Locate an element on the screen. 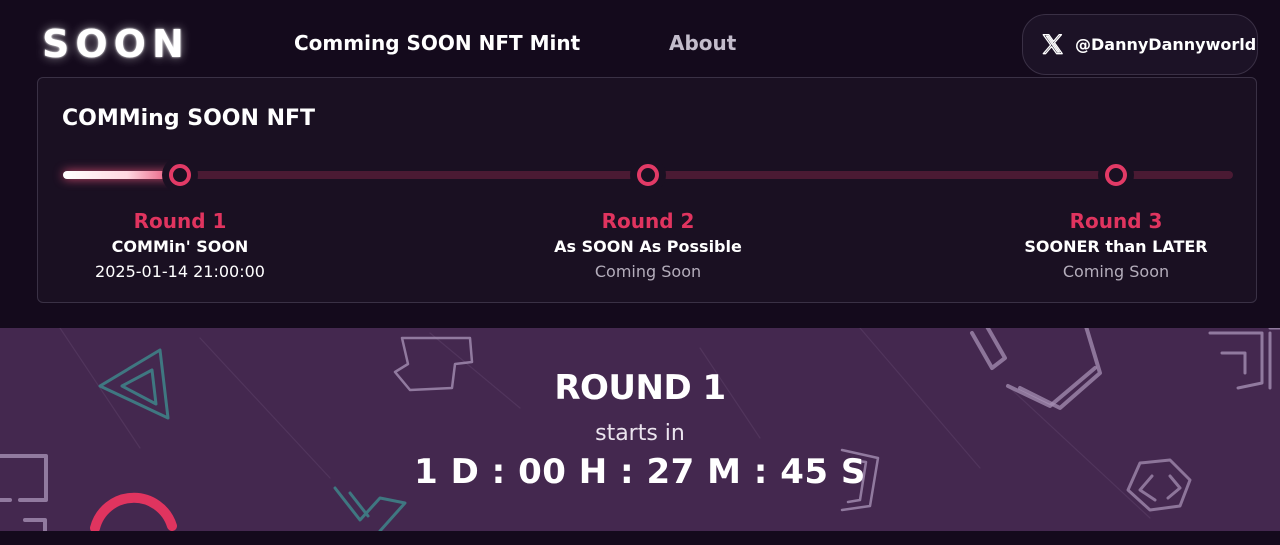 The image size is (1280, 545). twitter-profile-button: @DannyDannyworld is located at coordinates (1140, 44).